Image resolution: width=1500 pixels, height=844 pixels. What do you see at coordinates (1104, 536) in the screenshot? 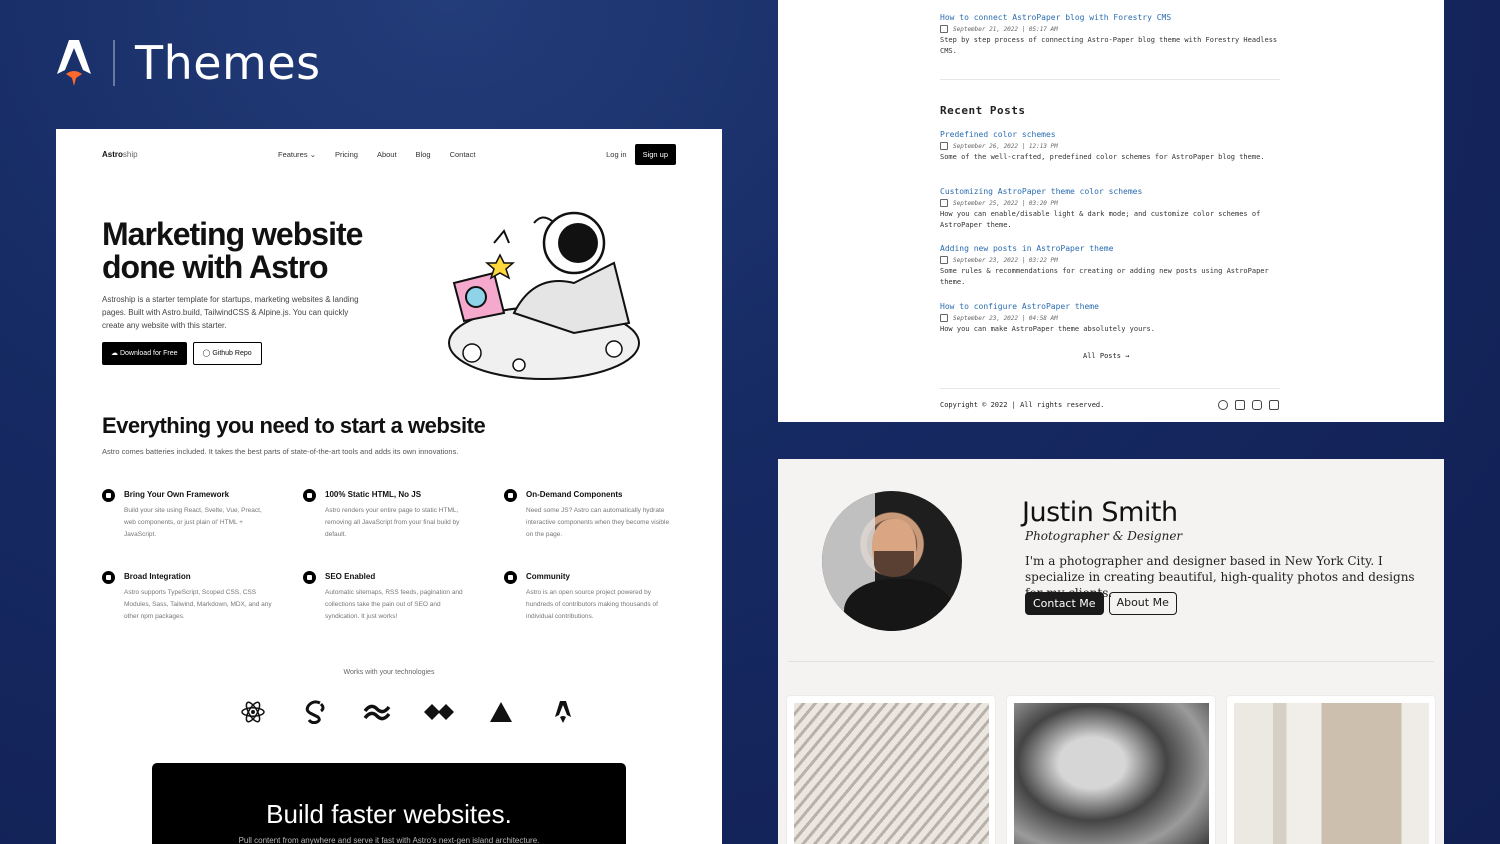
I see `profile-role: Photographer & Designer` at bounding box center [1104, 536].